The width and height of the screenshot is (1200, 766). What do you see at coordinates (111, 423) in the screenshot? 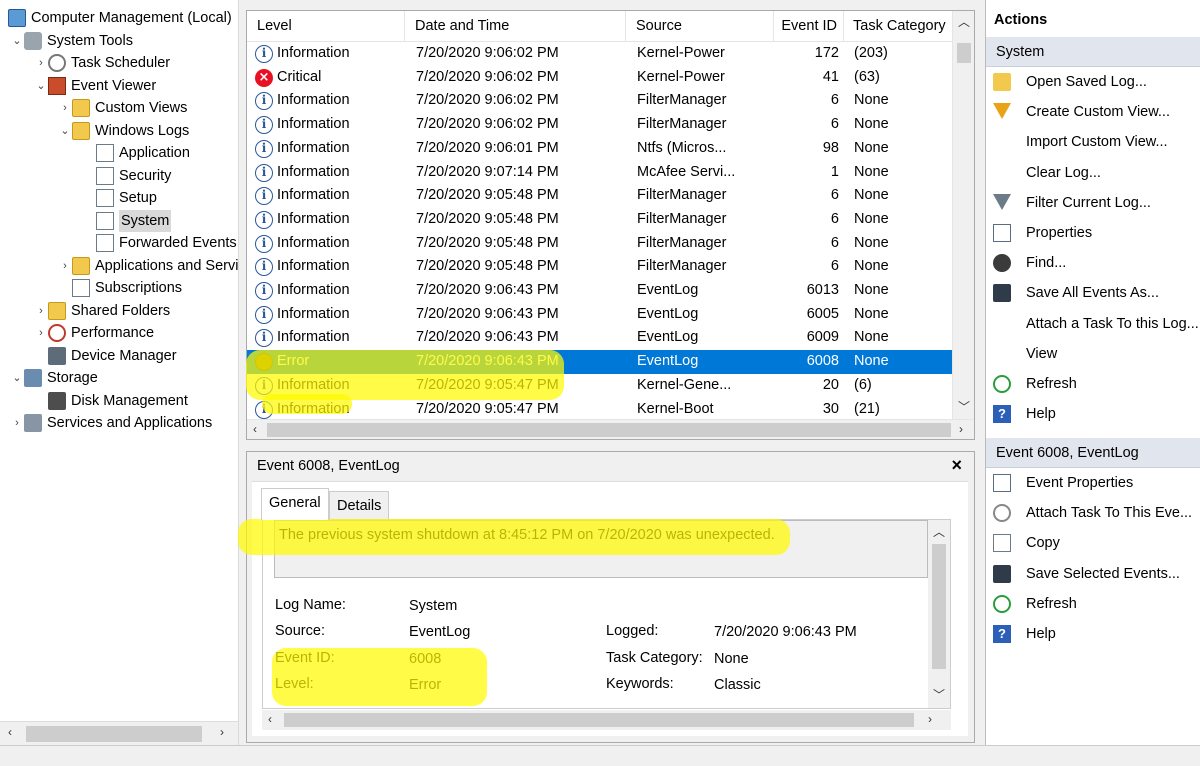
I see `tree-item-services-and-applications: › Services and Applications` at bounding box center [111, 423].